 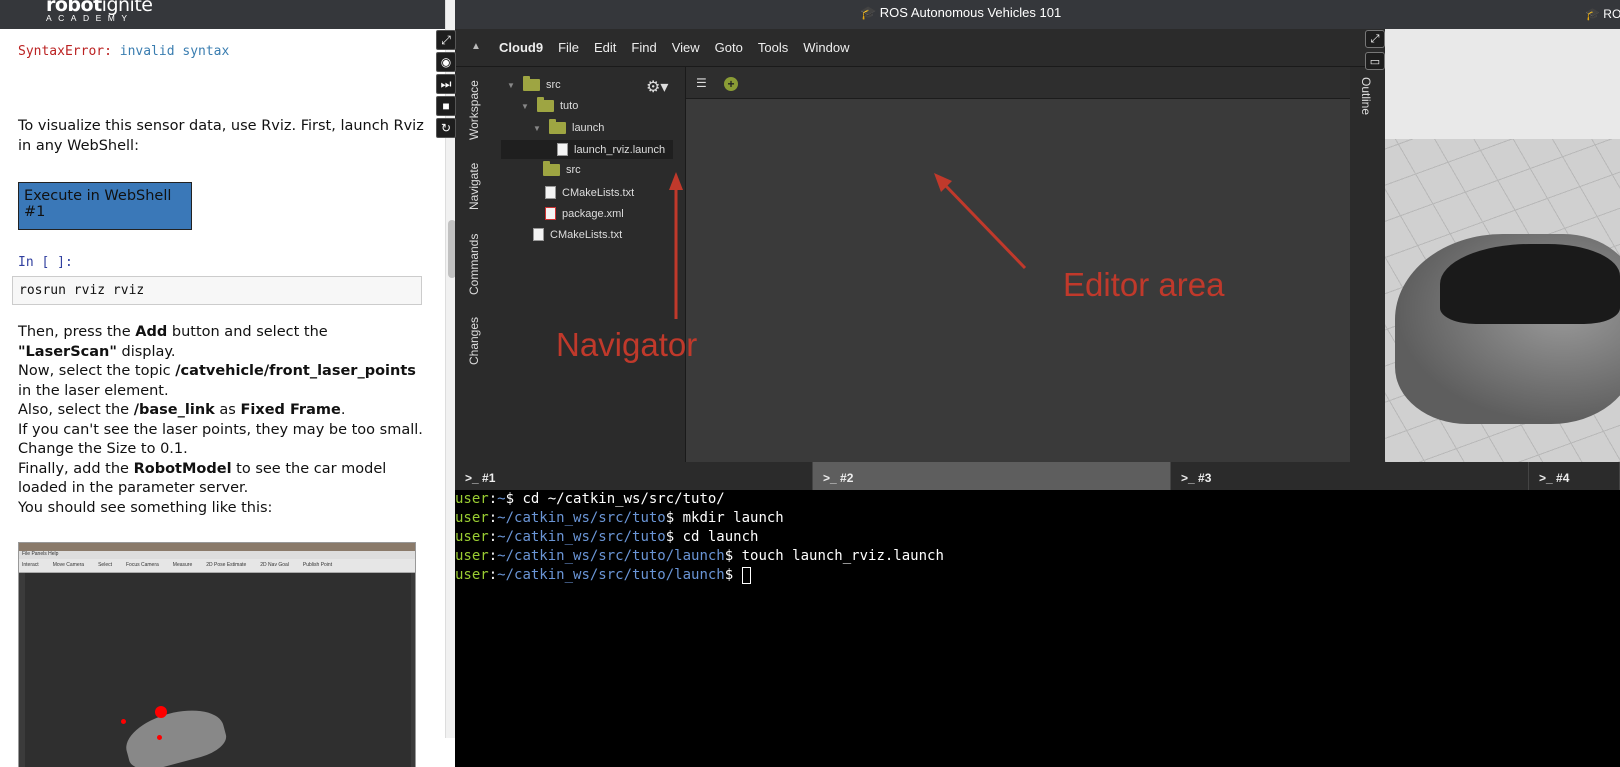 I want to click on command: $ cd ~/catkin_ws/src/tuto/, so click(x=615, y=499).